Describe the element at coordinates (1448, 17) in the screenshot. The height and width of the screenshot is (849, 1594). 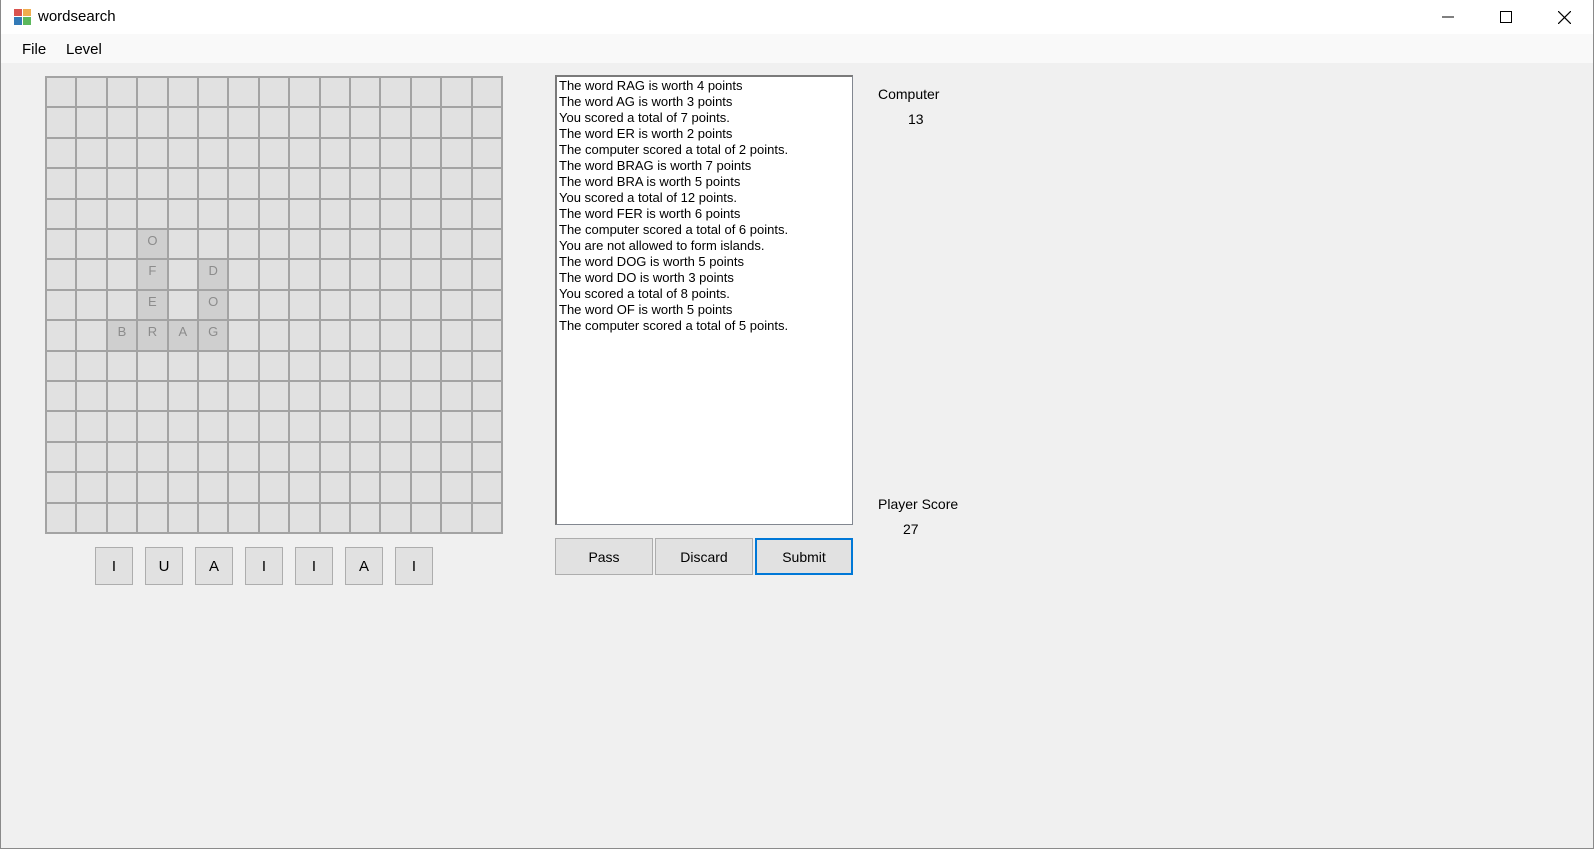
I see `minimize-button` at that location.